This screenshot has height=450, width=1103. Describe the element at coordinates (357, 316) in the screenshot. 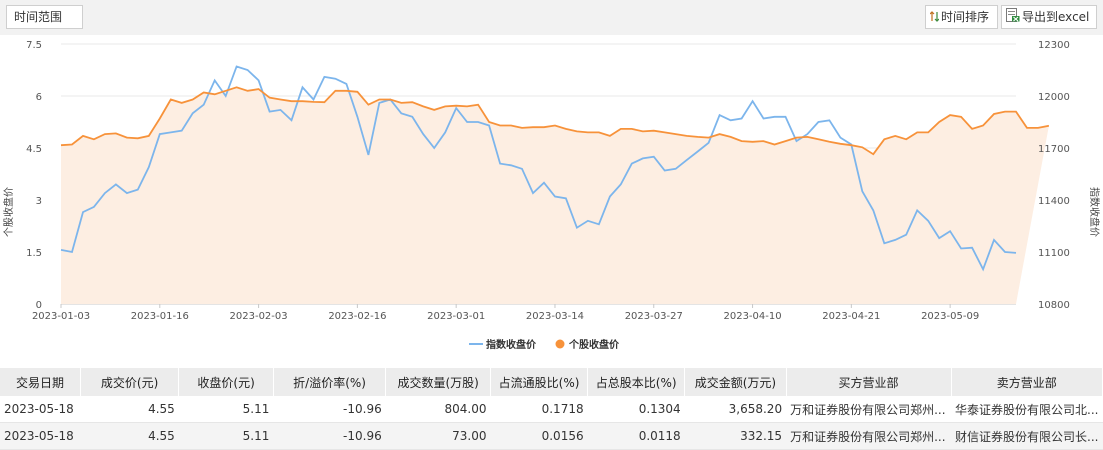

I see `x-tick-label: 2023-02-16` at that location.